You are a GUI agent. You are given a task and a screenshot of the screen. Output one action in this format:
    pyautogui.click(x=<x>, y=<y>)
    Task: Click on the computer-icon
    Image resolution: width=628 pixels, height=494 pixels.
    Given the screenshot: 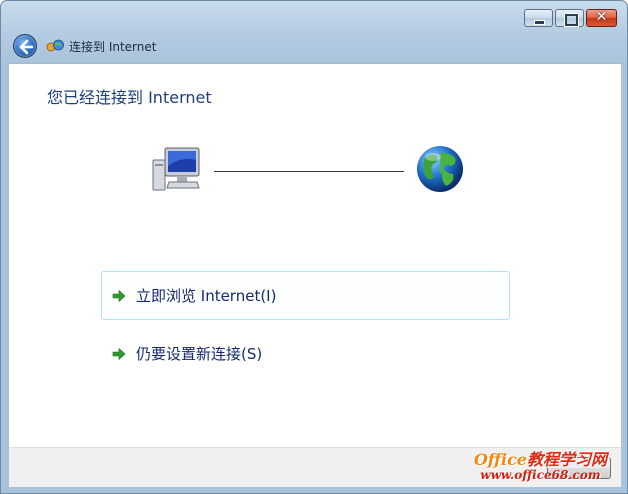 What is the action you would take?
    pyautogui.click(x=176, y=169)
    